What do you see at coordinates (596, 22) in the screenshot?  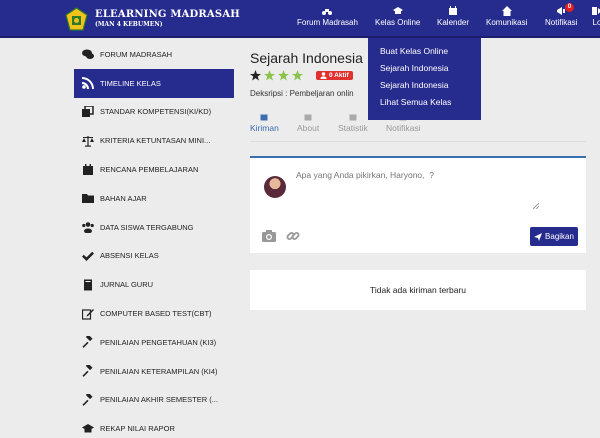 I see `nav-label: Lo` at bounding box center [596, 22].